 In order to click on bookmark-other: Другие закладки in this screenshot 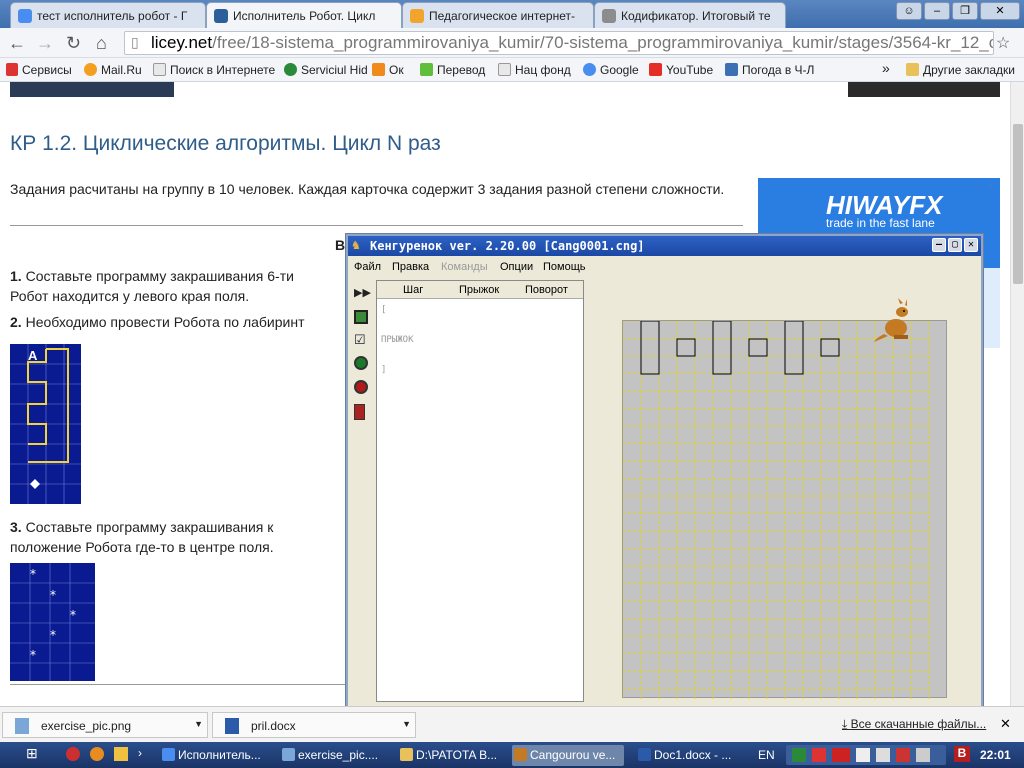, I will do `click(960, 70)`.